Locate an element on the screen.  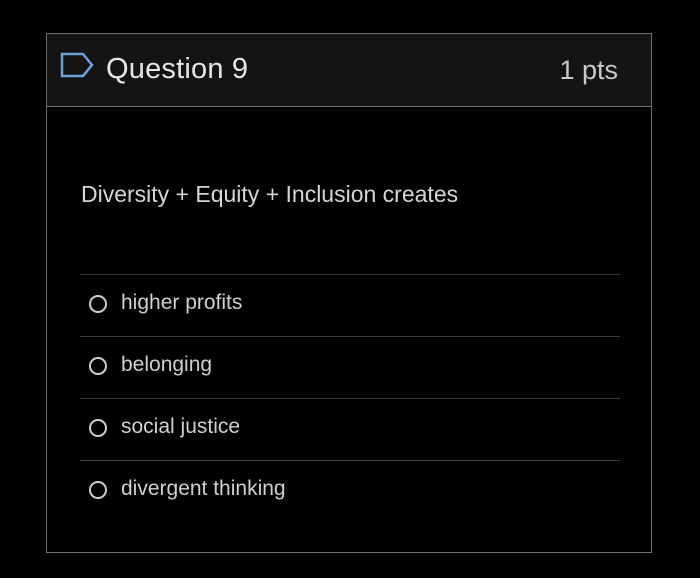
answer-label: higher profits is located at coordinates (182, 302).